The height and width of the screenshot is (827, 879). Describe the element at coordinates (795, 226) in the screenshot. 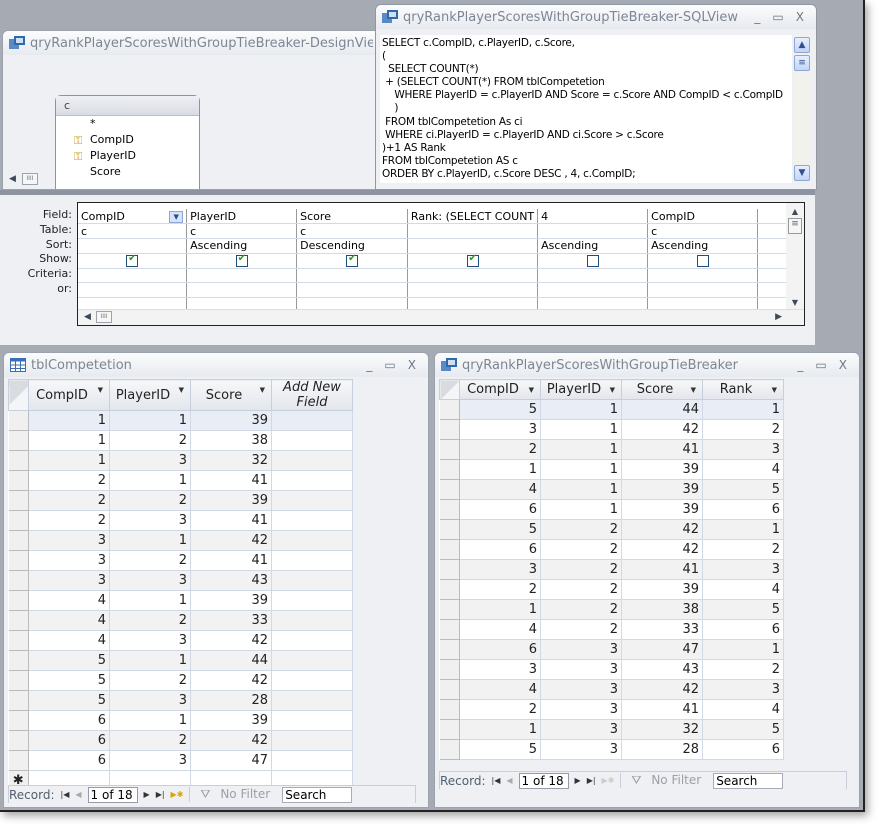

I see `scroll-thumb: ≡` at that location.